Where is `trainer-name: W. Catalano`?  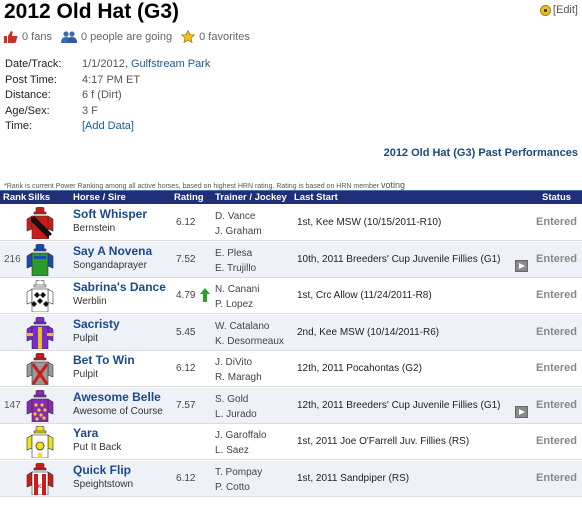 trainer-name: W. Catalano is located at coordinates (242, 326).